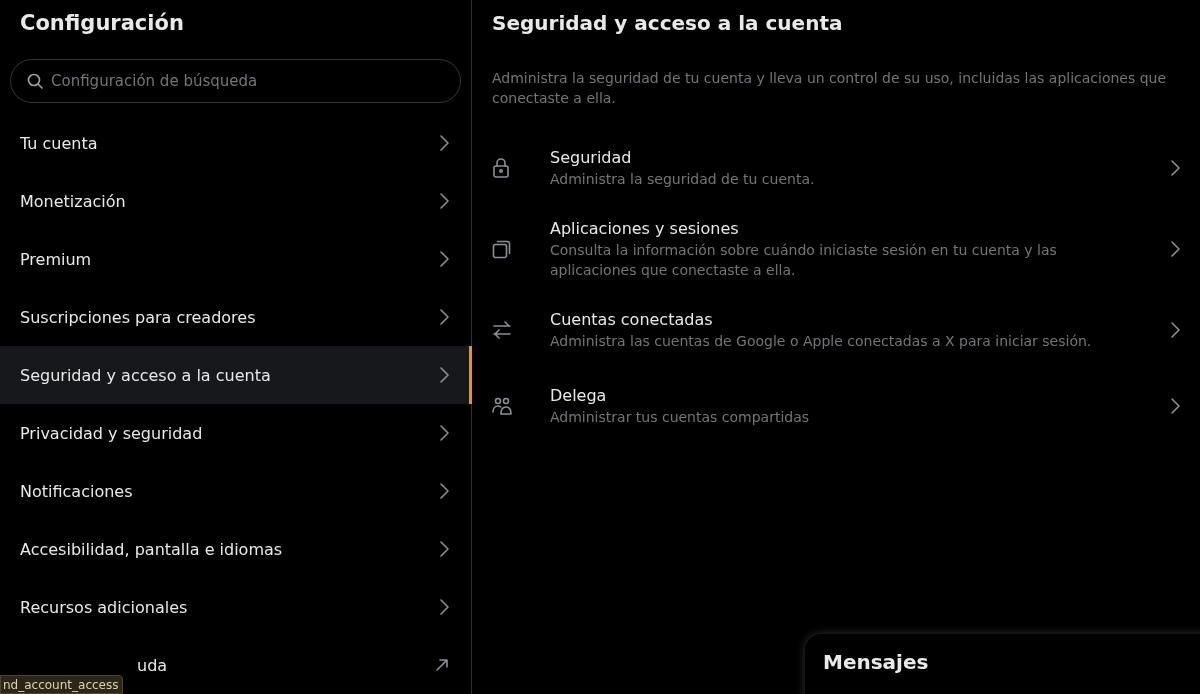 Image resolution: width=1200 pixels, height=694 pixels. I want to click on drawer-title: Mensajes, so click(876, 663).